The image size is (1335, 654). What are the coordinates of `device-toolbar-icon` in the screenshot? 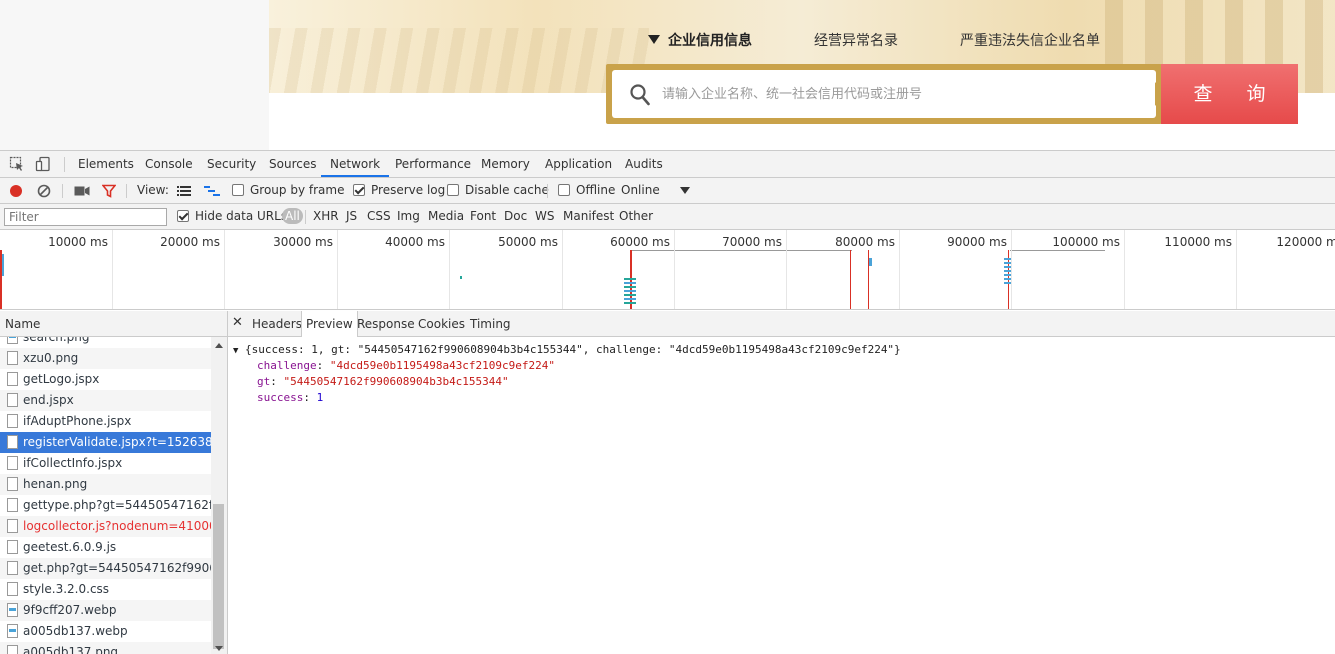 It's located at (43, 164).